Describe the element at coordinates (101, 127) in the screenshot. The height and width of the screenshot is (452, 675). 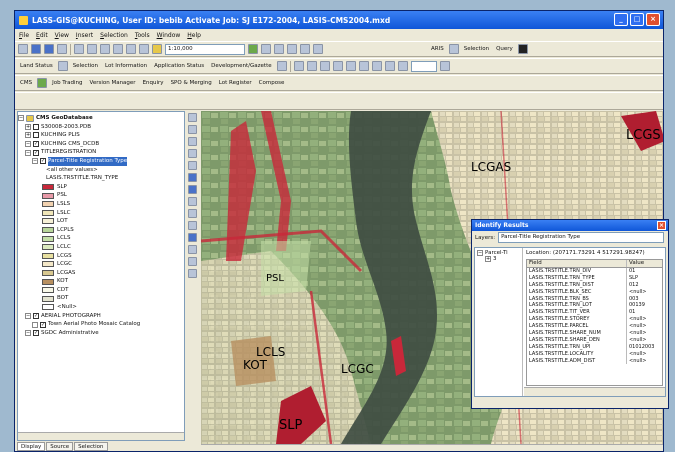
I see `toc-layer-item: + S30008-2003.PDB` at that location.